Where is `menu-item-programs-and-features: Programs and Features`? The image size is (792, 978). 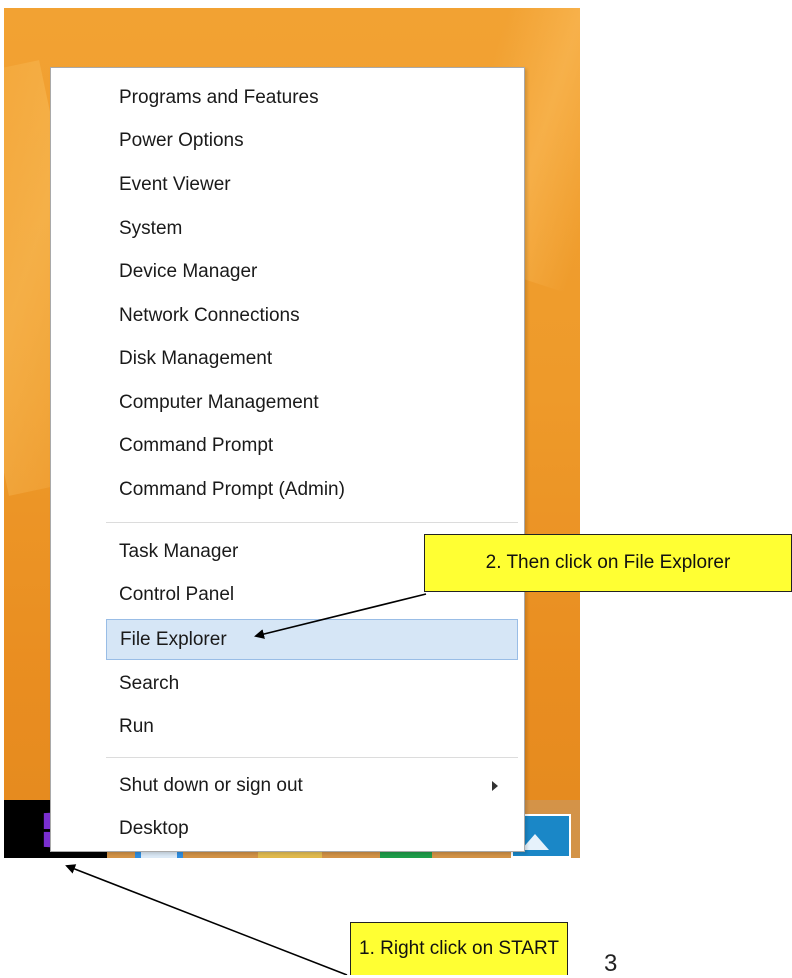 menu-item-programs-and-features: Programs and Features is located at coordinates (312, 98).